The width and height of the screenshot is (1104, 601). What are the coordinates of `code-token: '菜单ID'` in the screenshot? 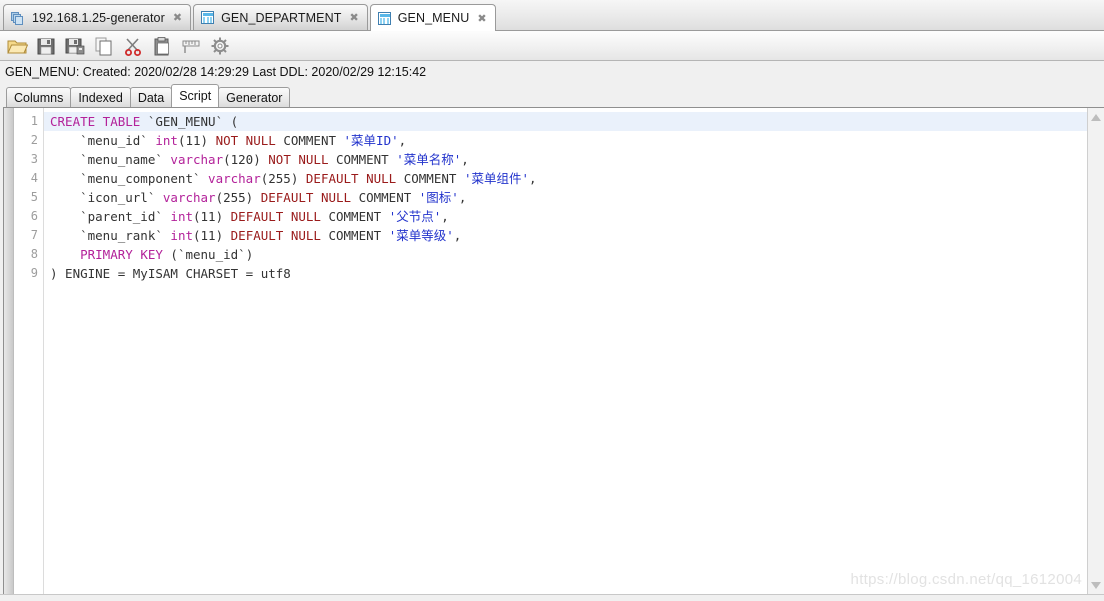 It's located at (371, 140).